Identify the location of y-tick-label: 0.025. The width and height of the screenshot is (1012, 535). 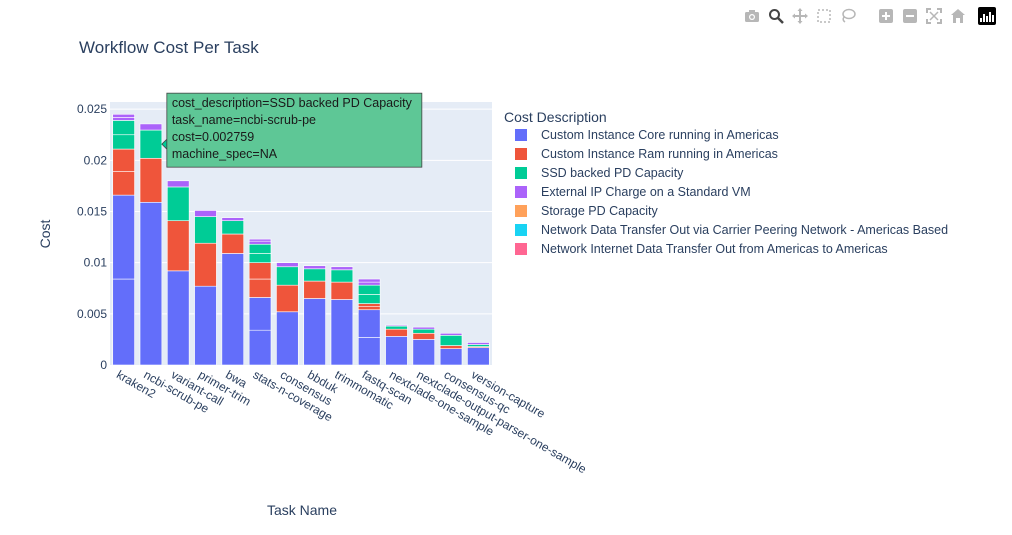
(92, 109).